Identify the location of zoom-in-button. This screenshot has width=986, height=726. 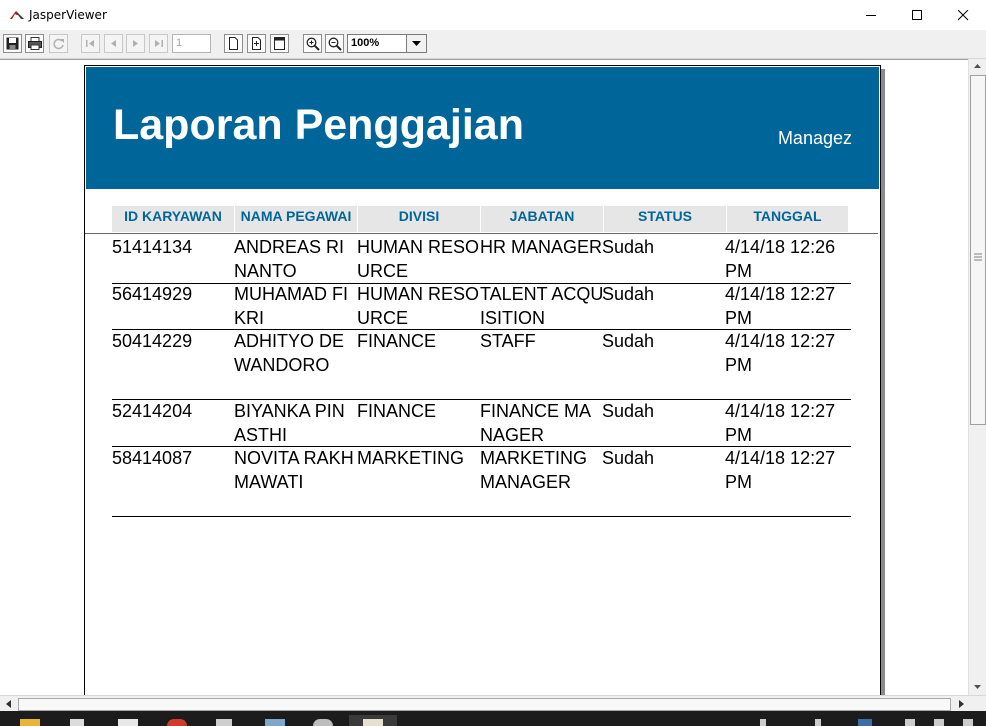
(312, 43).